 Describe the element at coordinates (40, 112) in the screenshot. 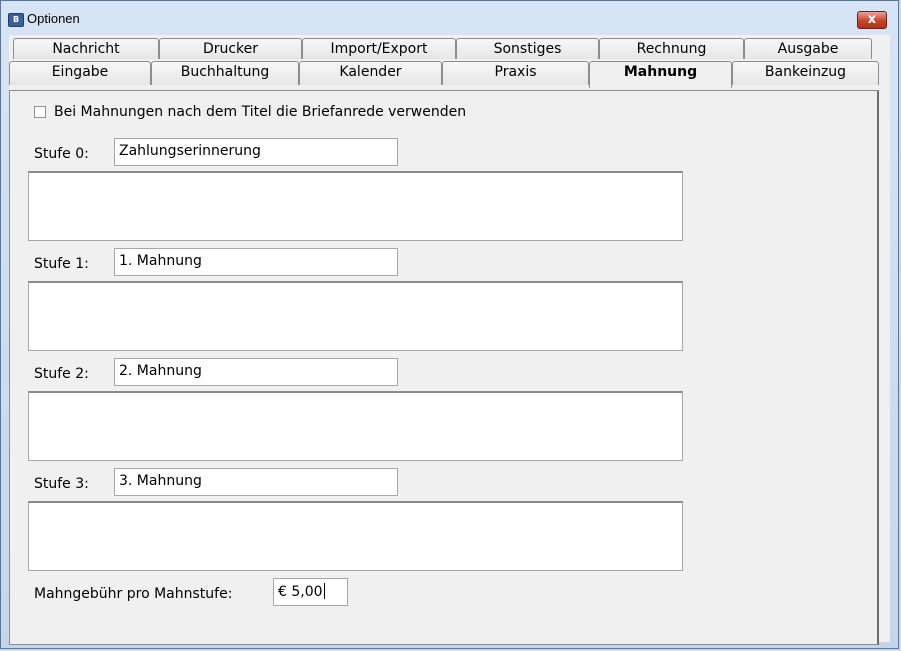

I see `briefanrede-checkbox` at that location.